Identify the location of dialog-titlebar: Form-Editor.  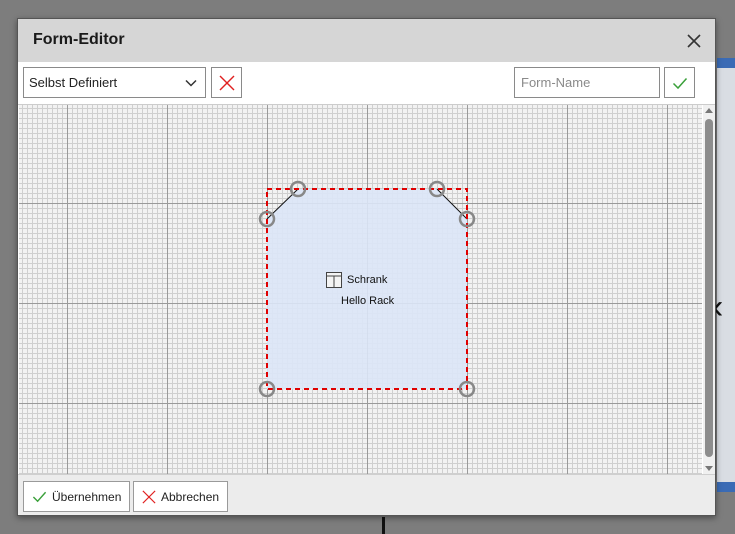
(366, 40).